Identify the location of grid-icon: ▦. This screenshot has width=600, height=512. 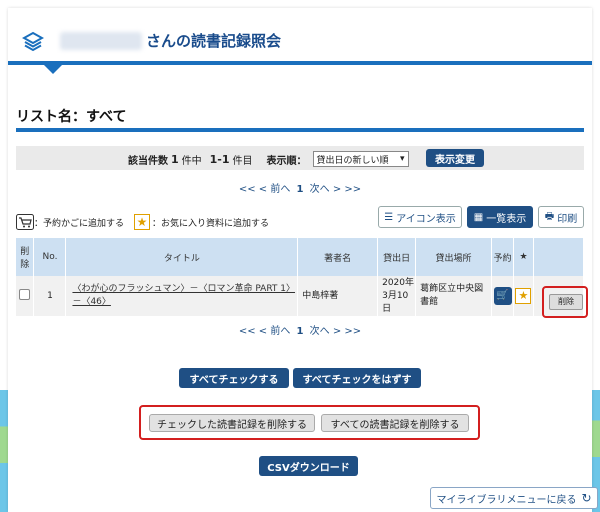
(478, 217).